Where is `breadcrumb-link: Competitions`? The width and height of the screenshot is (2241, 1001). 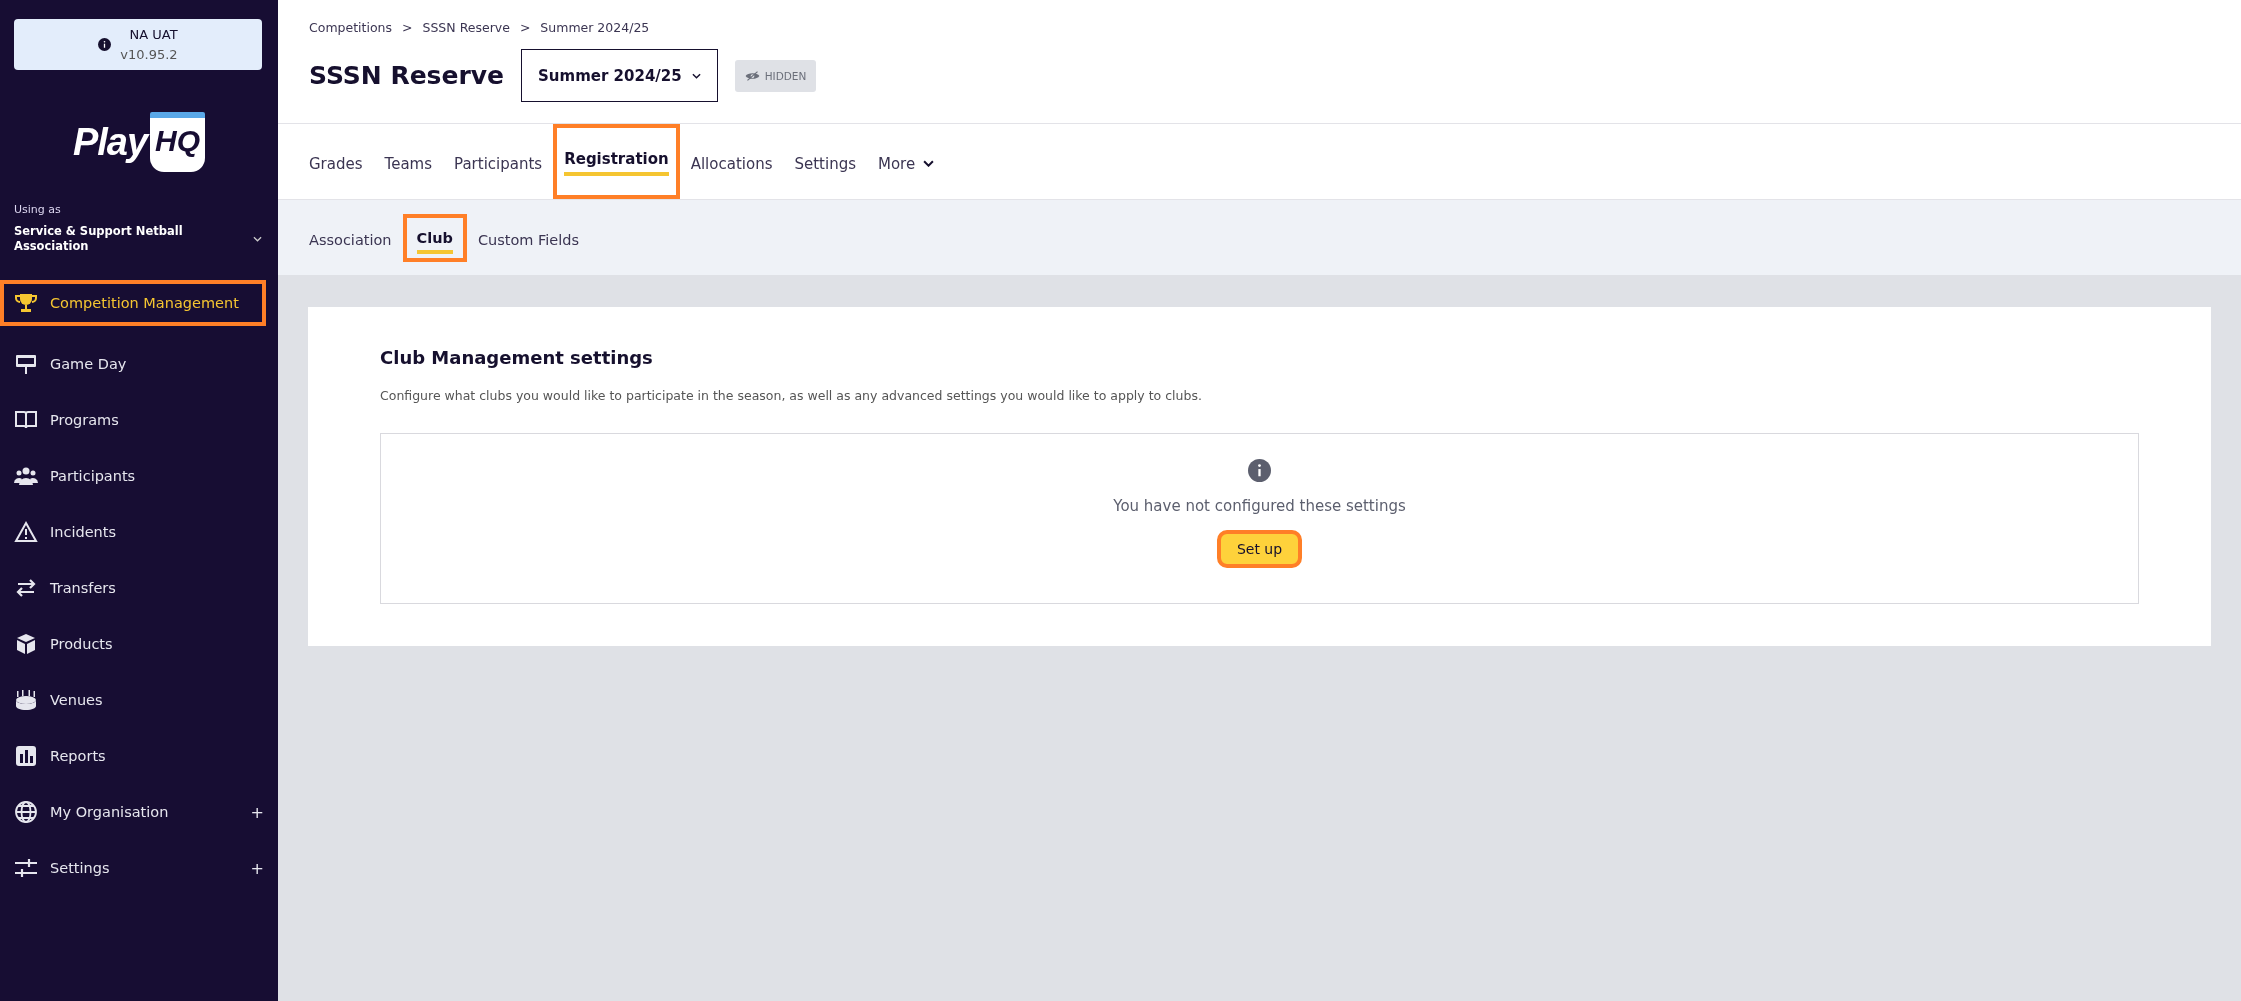
breadcrumb-link: Competitions is located at coordinates (350, 27).